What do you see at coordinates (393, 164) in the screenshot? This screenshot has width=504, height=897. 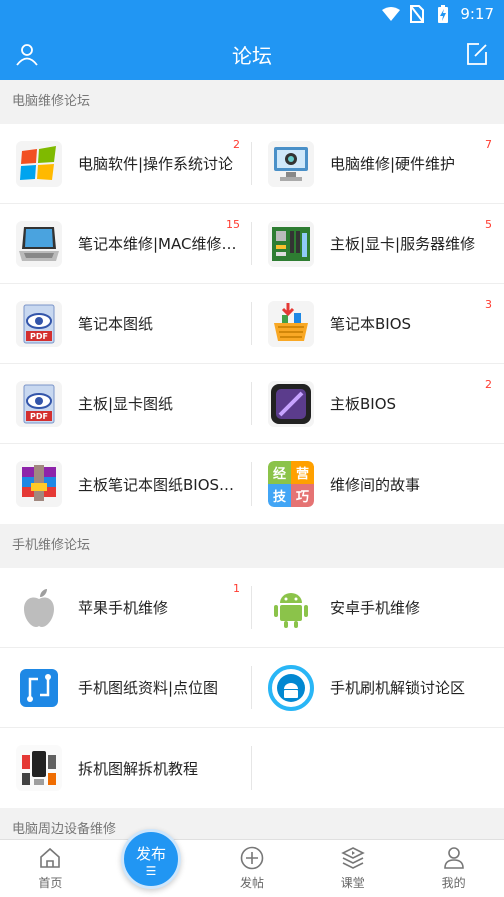 I see `forum-name: 电脑维修|硬件维护` at bounding box center [393, 164].